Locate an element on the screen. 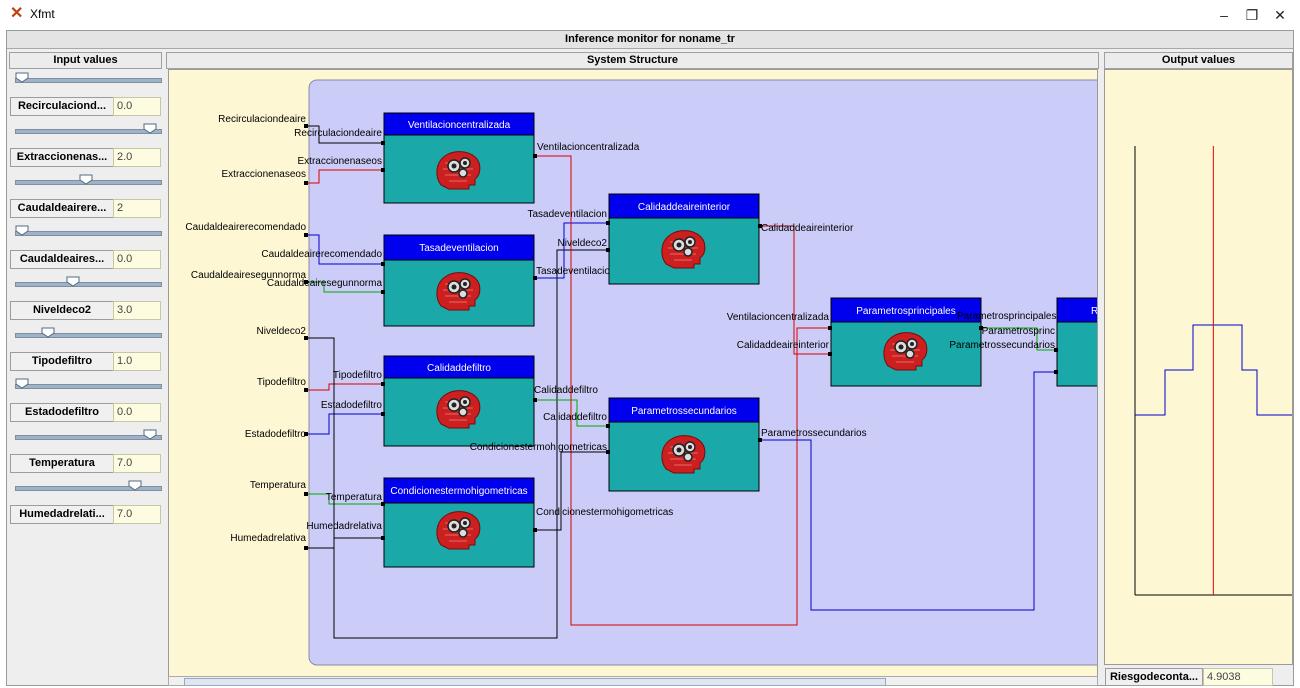 The height and width of the screenshot is (688, 1300). global-input-label: Recirculaciondeaire is located at coordinates (262, 119).